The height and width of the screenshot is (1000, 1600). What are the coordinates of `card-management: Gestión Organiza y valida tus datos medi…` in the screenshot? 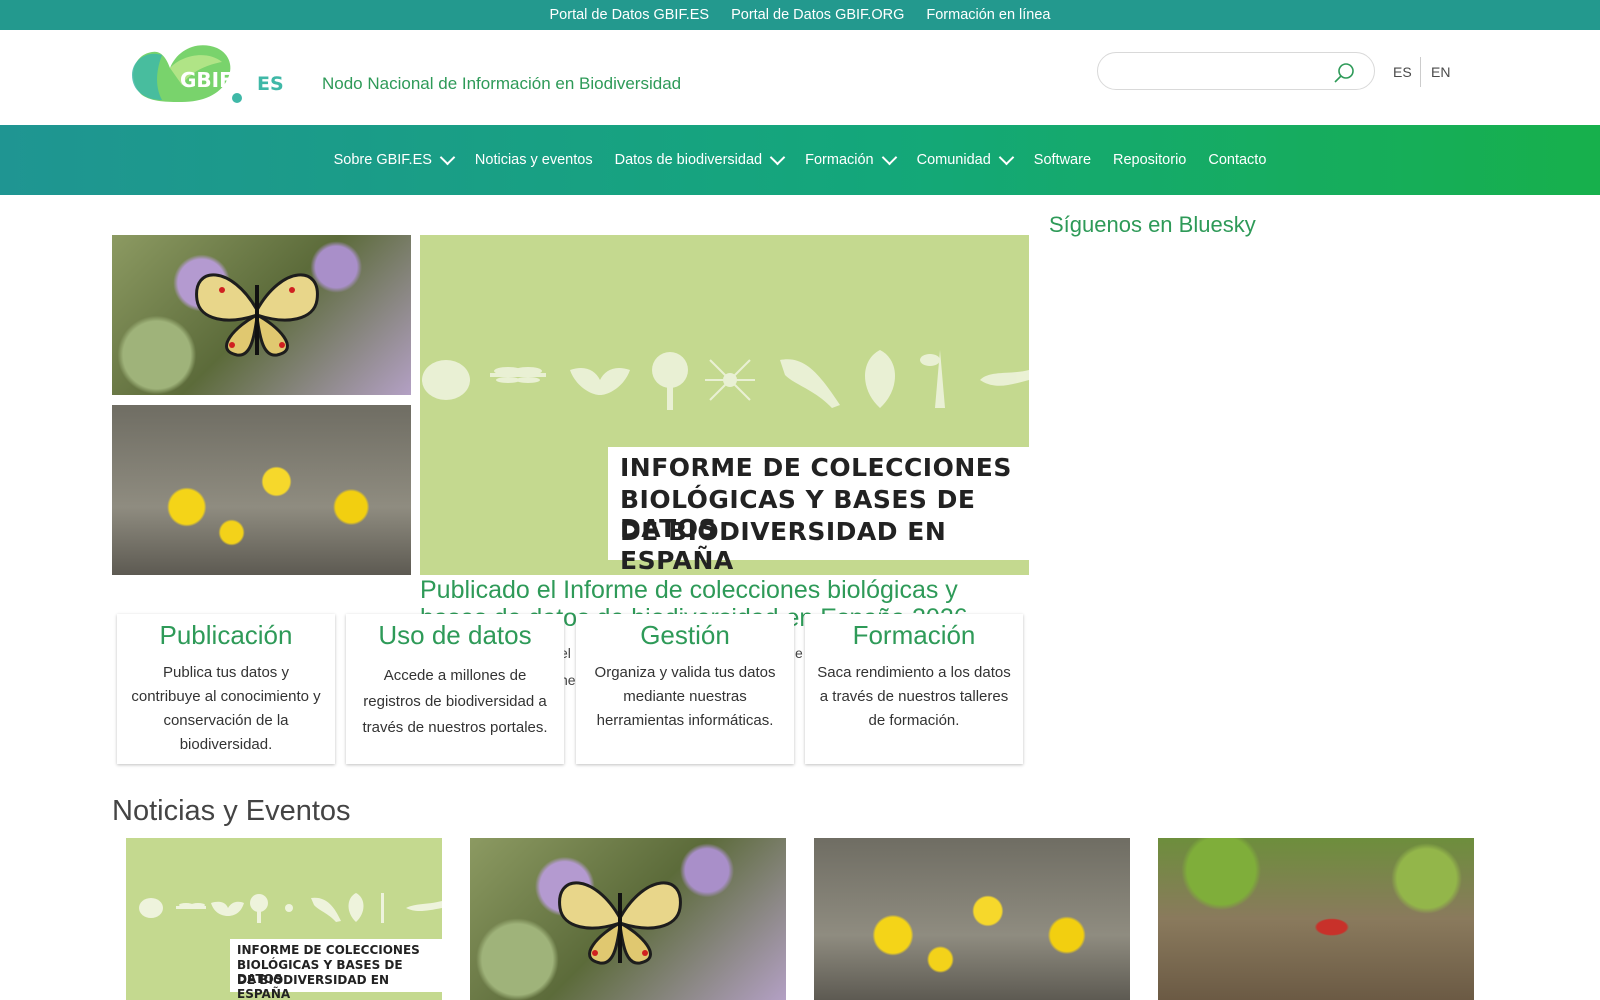 It's located at (685, 689).